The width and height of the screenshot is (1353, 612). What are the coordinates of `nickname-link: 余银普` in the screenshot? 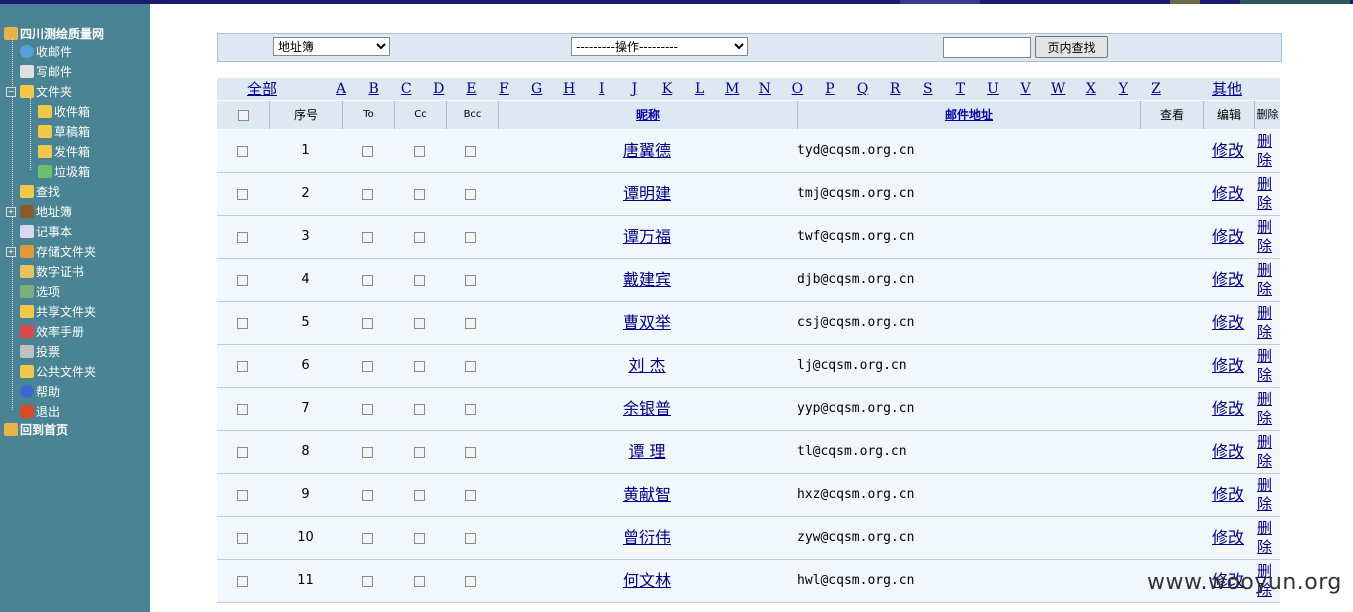 It's located at (647, 408).